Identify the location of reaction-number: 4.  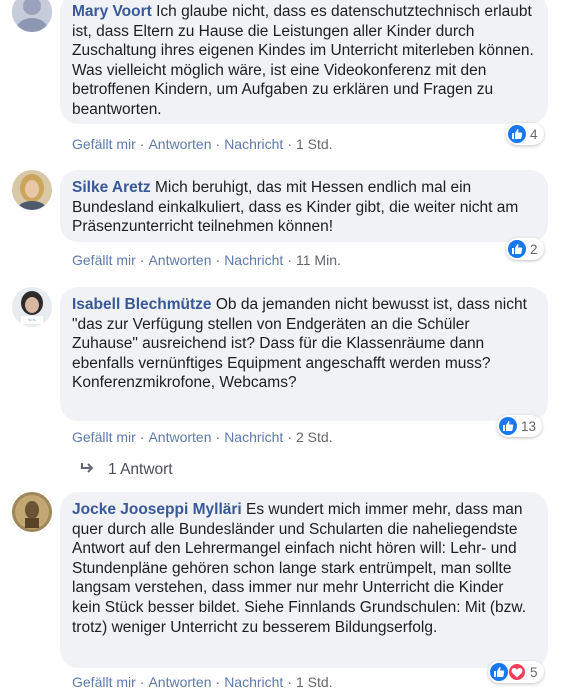
(534, 134).